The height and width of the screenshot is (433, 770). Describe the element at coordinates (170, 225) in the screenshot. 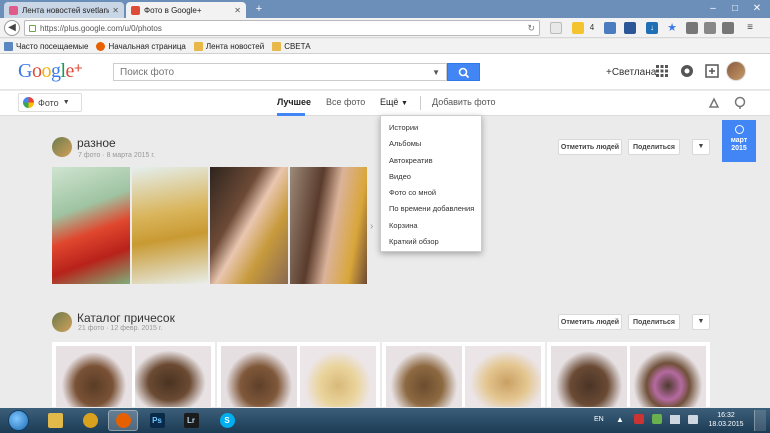

I see `photo-thumbnail-mimosa` at that location.